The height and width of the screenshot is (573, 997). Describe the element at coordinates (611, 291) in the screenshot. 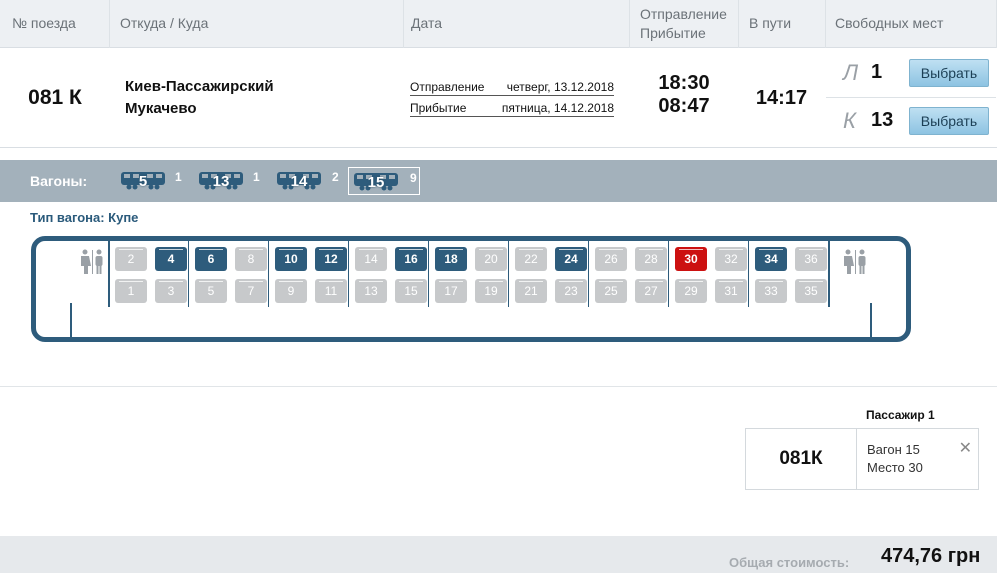

I see `seat-25: 25` at that location.